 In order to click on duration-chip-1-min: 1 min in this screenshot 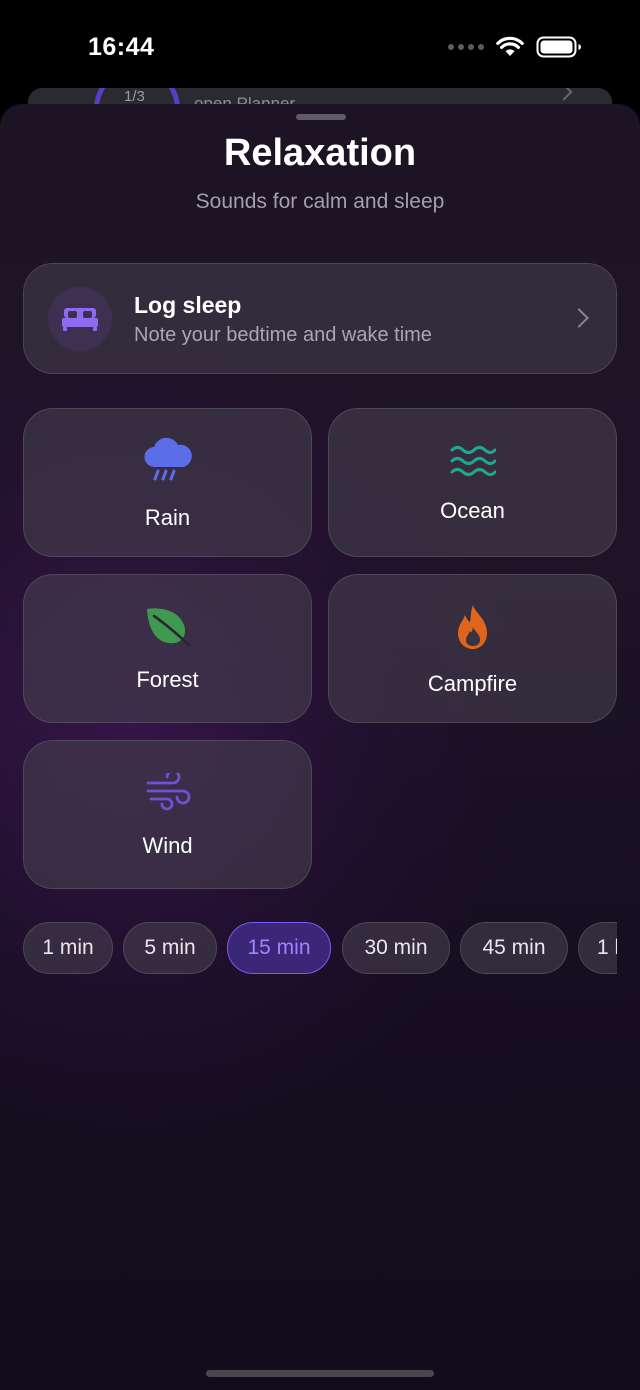, I will do `click(68, 948)`.